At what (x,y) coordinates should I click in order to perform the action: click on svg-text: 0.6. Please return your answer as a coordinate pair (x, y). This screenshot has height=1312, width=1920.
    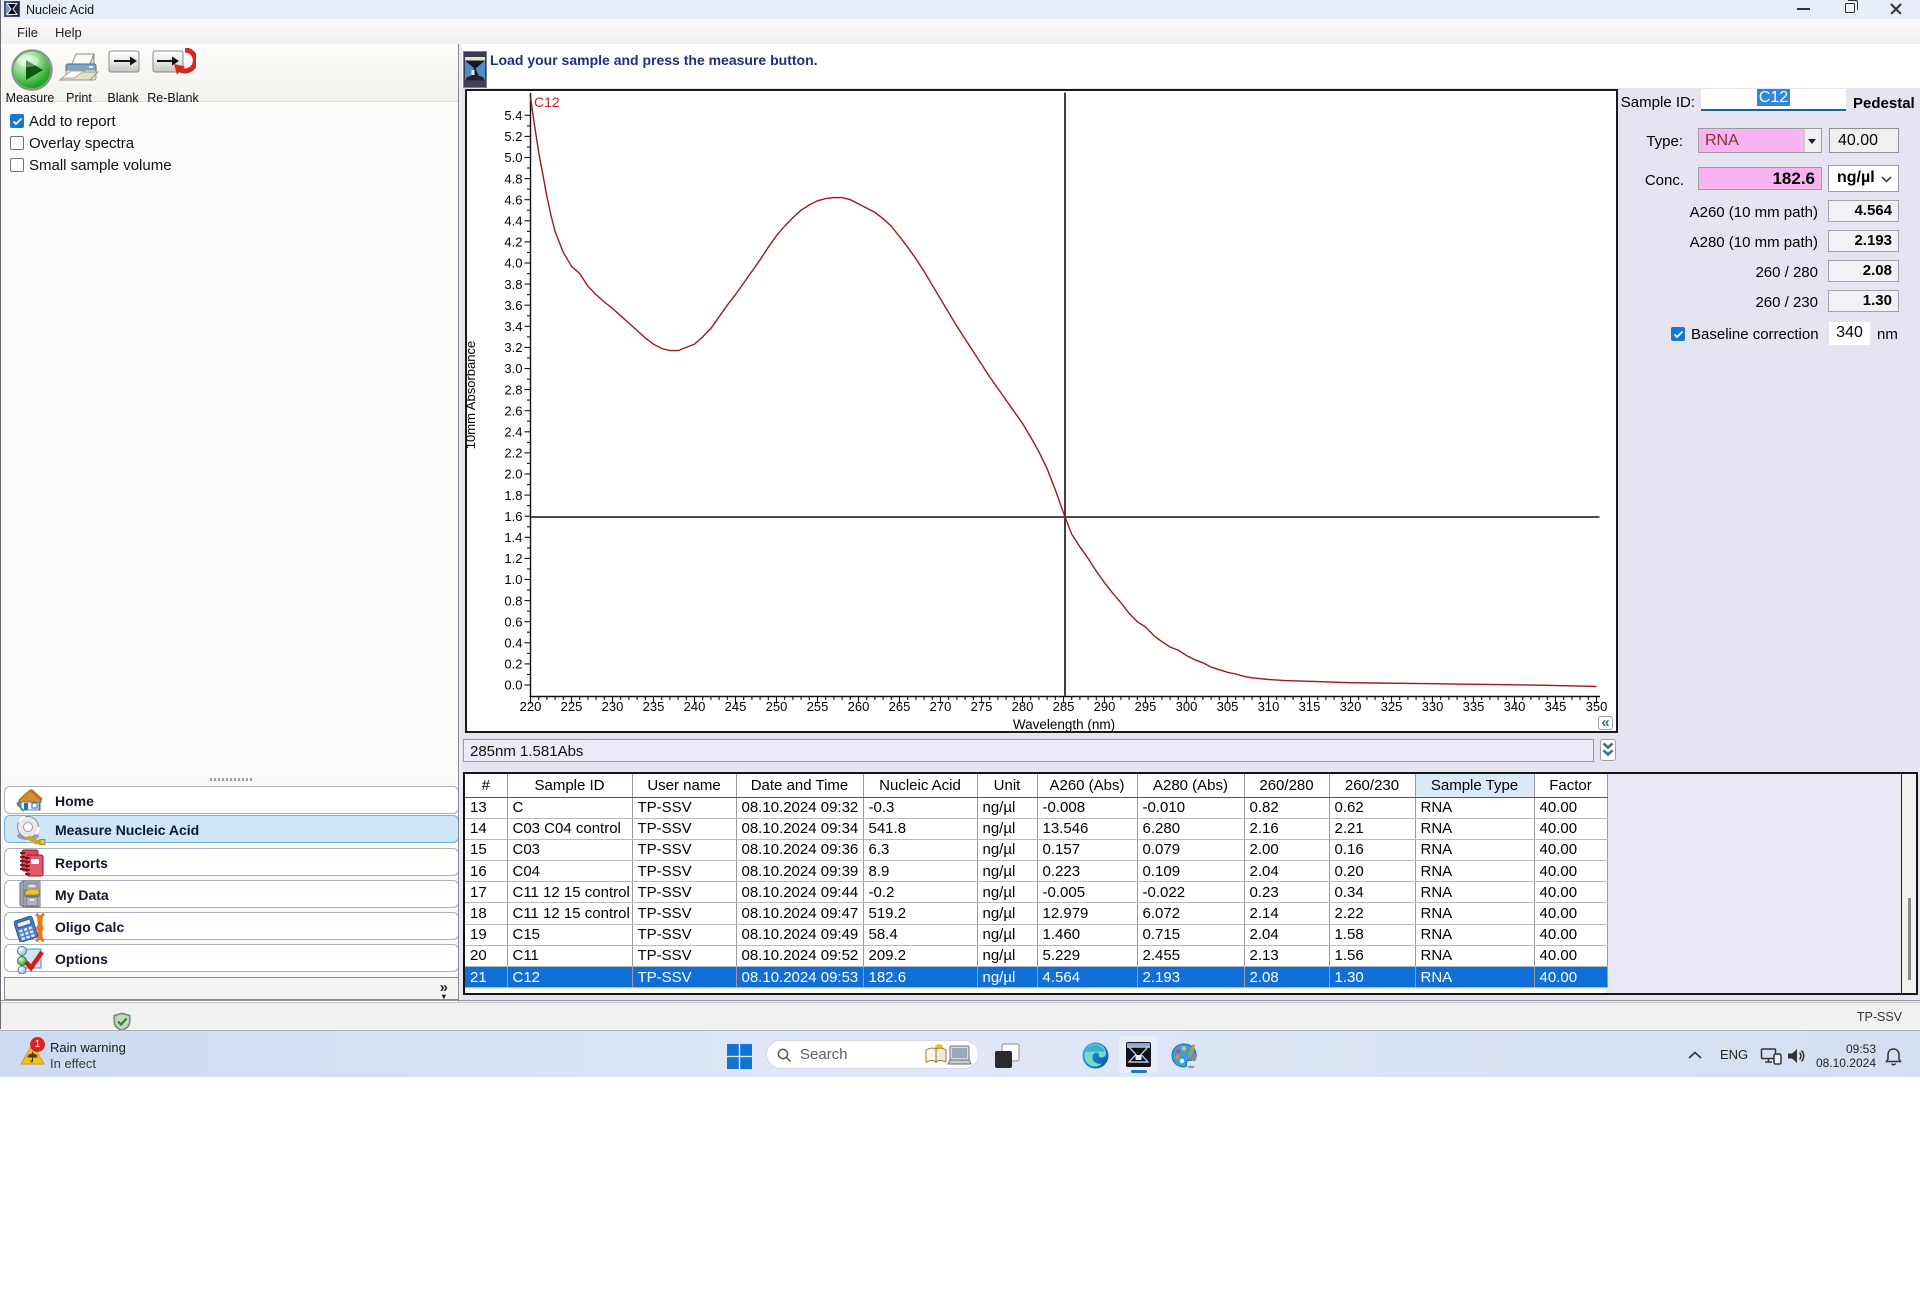
    Looking at the image, I should click on (513, 621).